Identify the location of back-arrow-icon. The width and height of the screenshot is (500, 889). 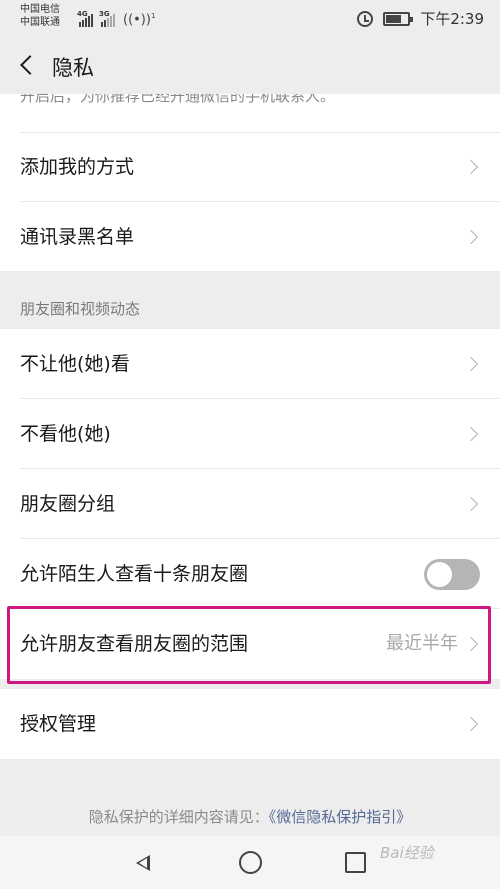
(28, 65).